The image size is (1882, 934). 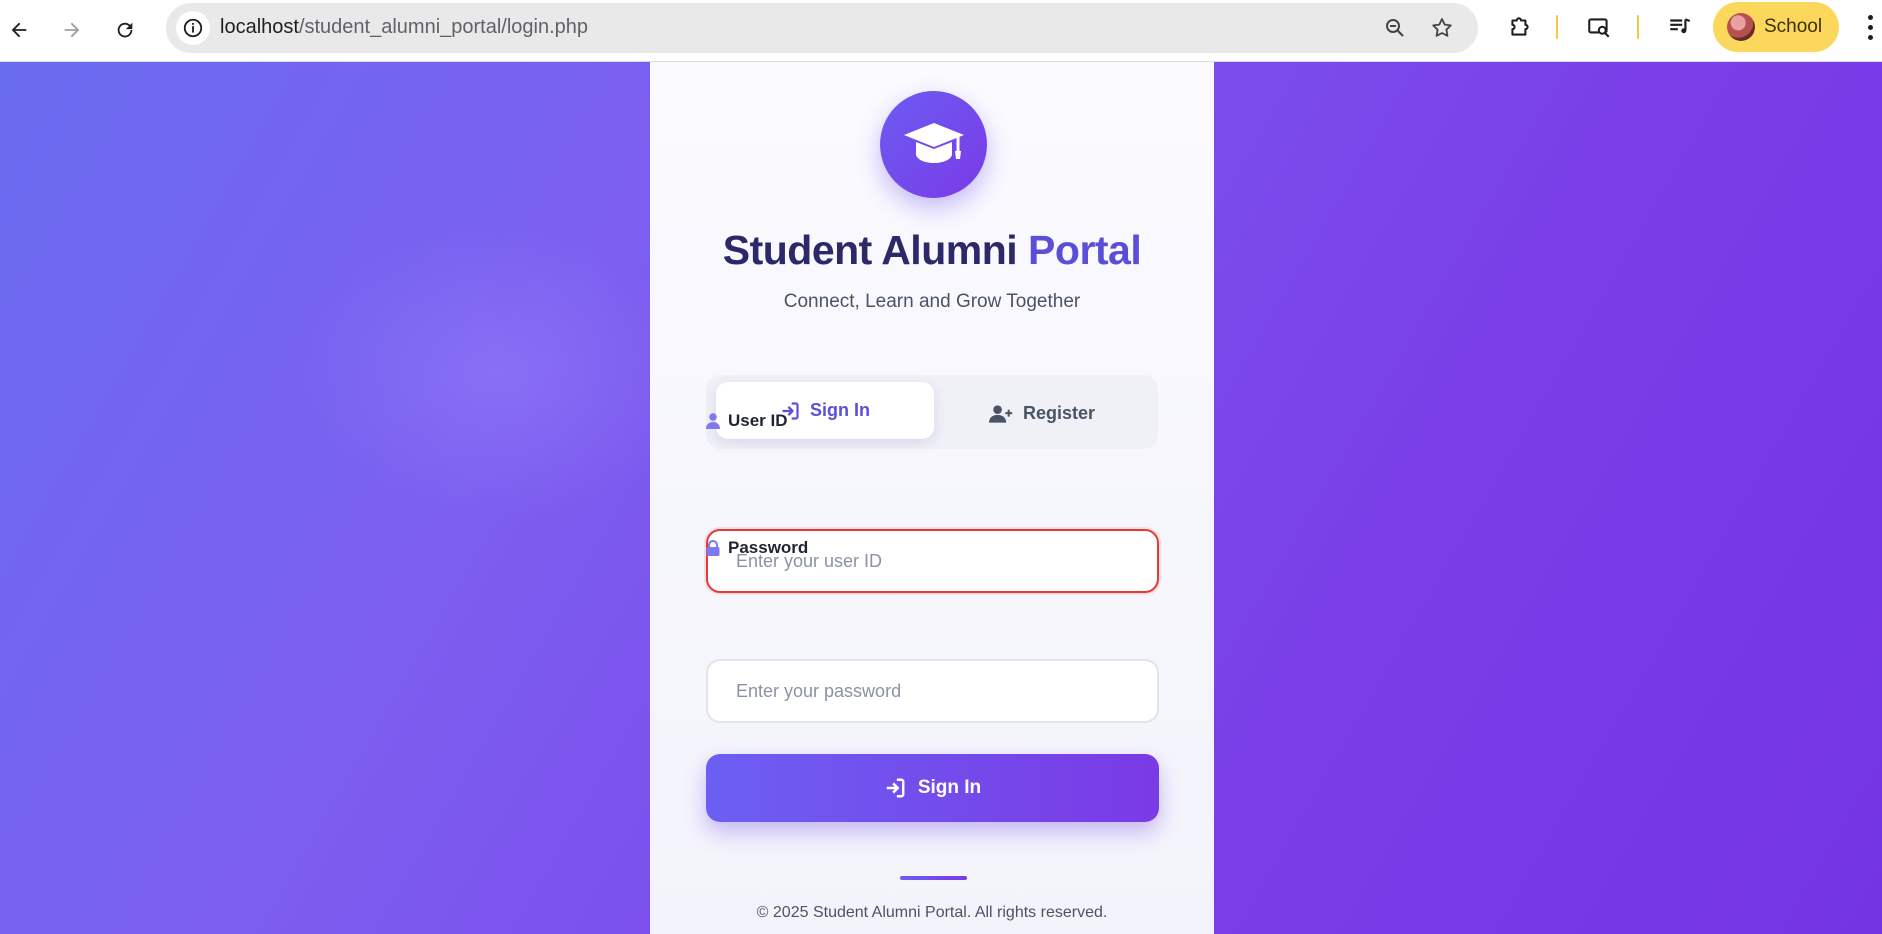 What do you see at coordinates (1793, 26) in the screenshot?
I see `profile-name: School` at bounding box center [1793, 26].